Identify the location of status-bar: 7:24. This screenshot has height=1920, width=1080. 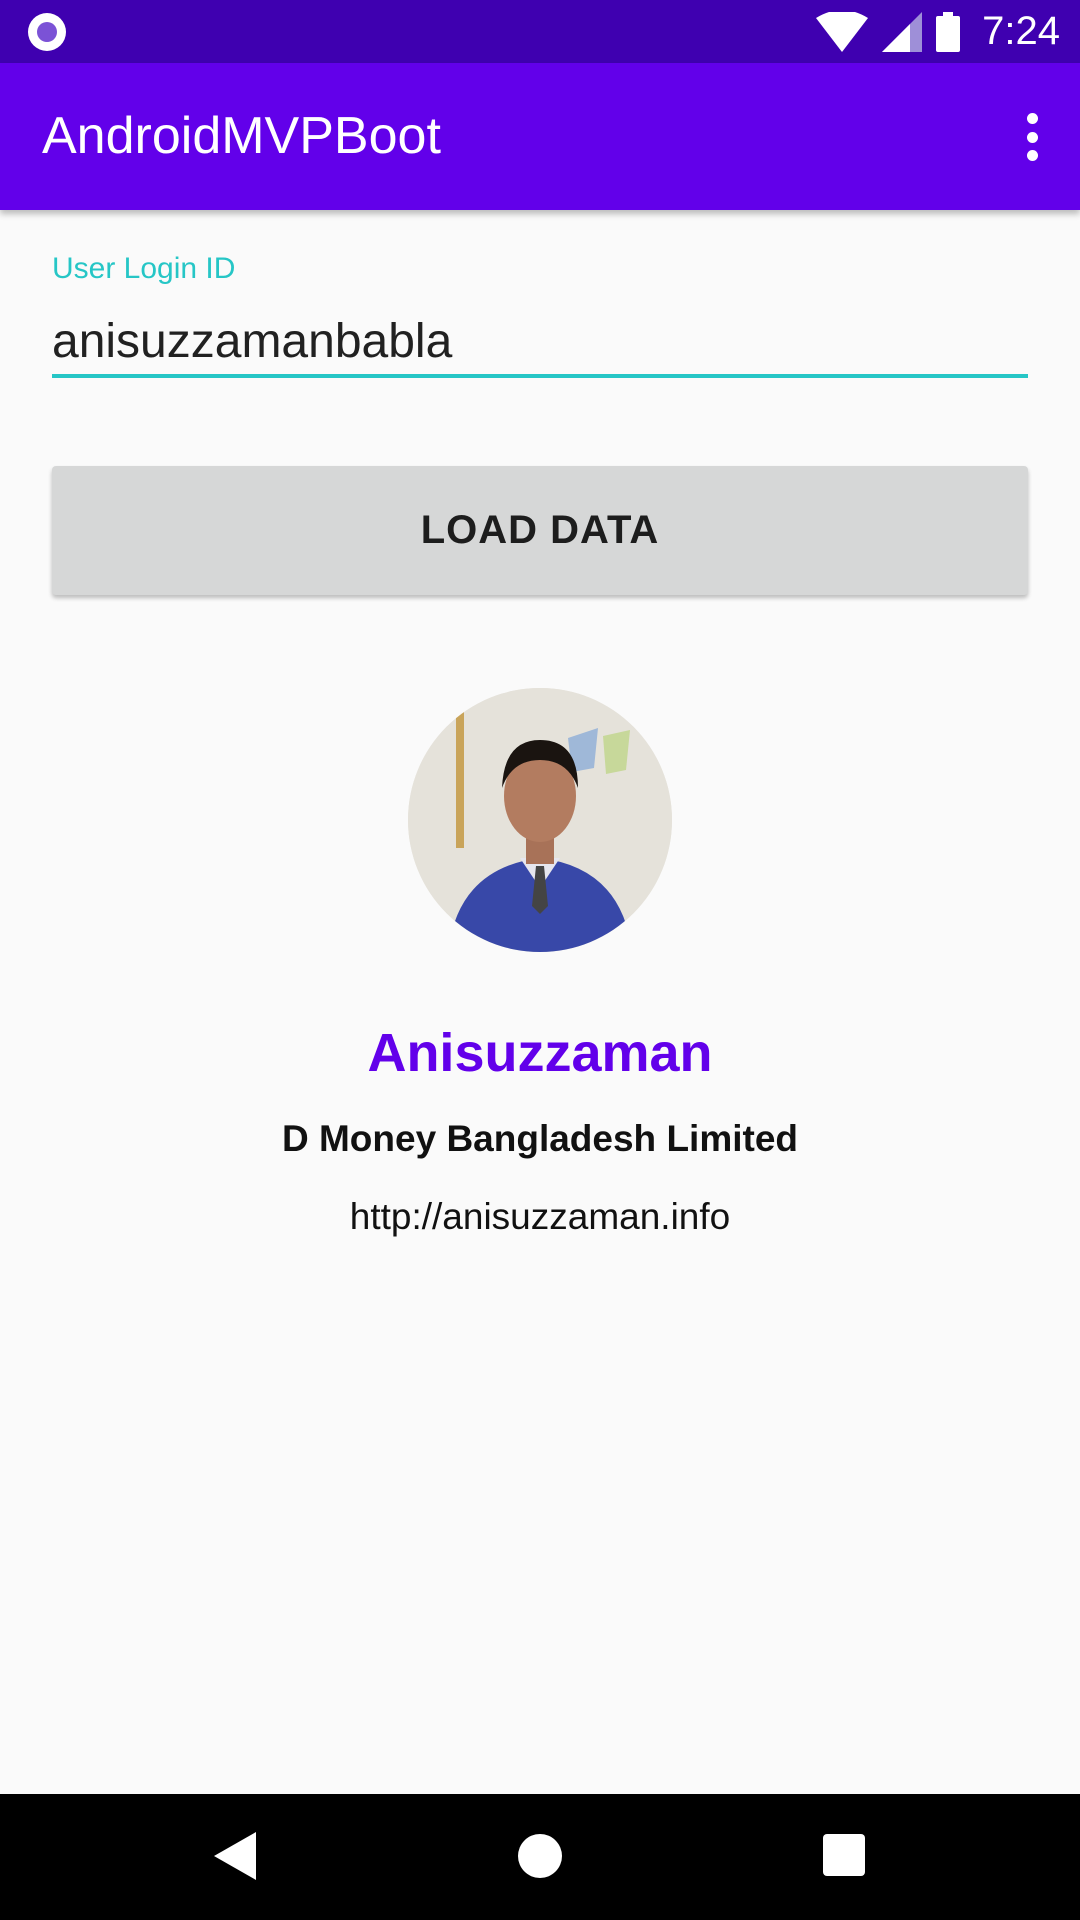
(540, 31).